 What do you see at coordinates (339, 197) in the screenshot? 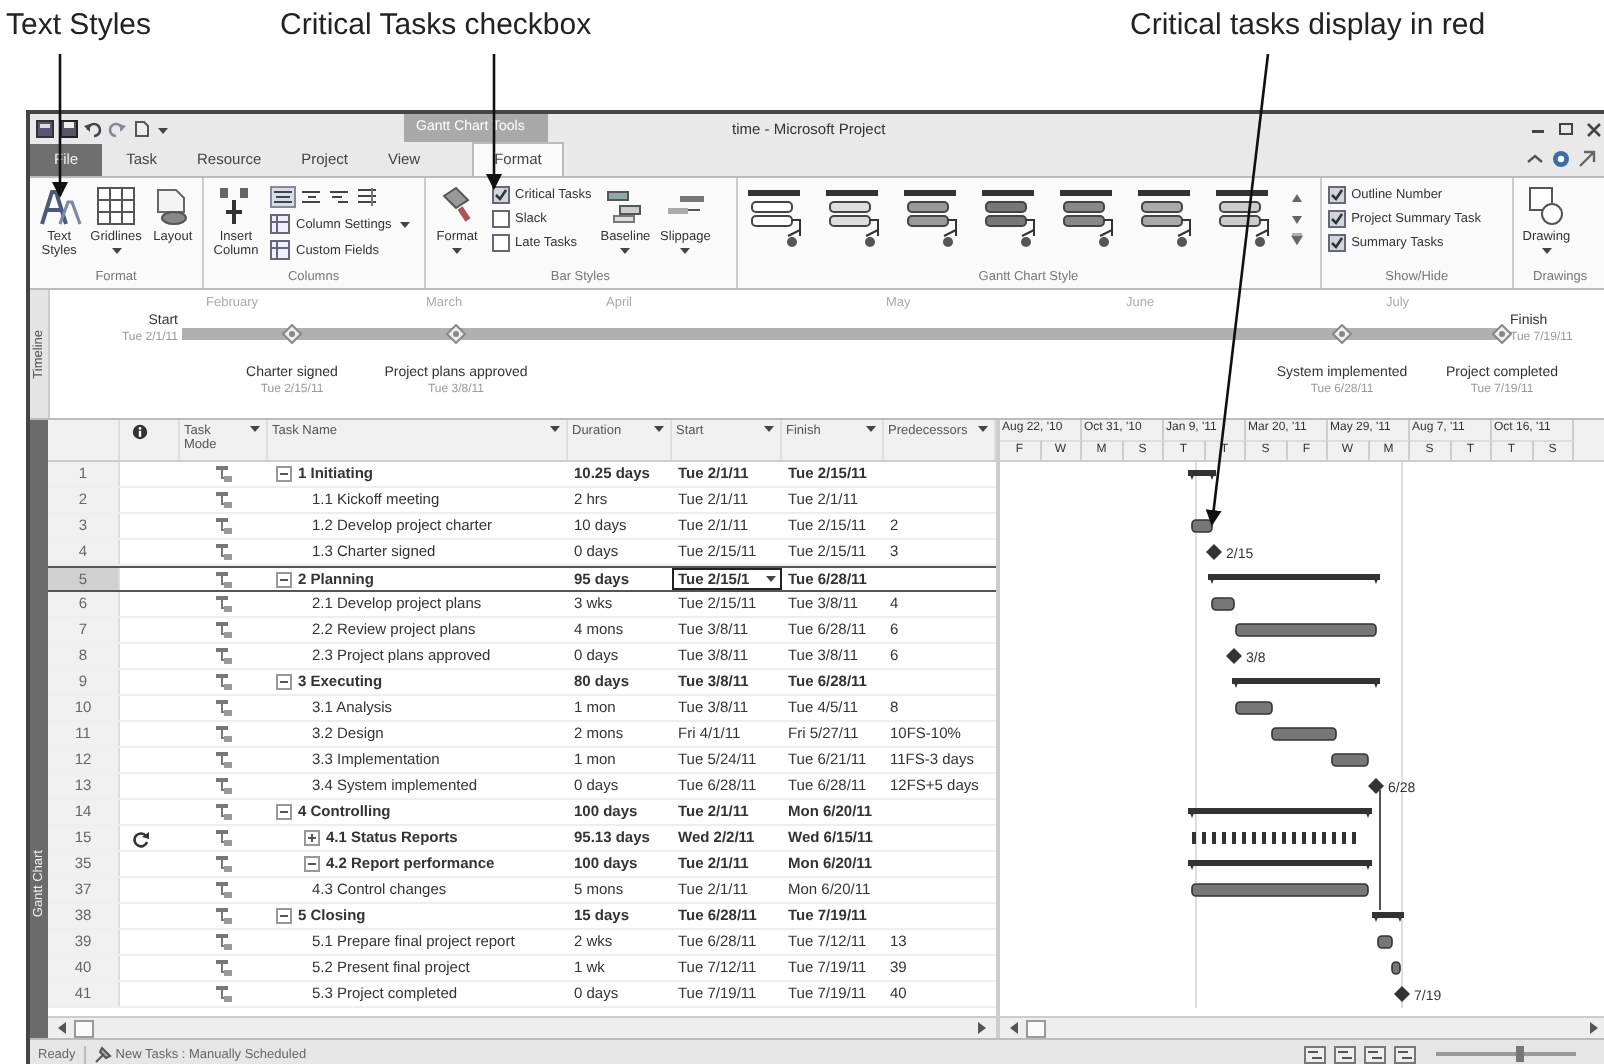
I see `align-right-icon` at bounding box center [339, 197].